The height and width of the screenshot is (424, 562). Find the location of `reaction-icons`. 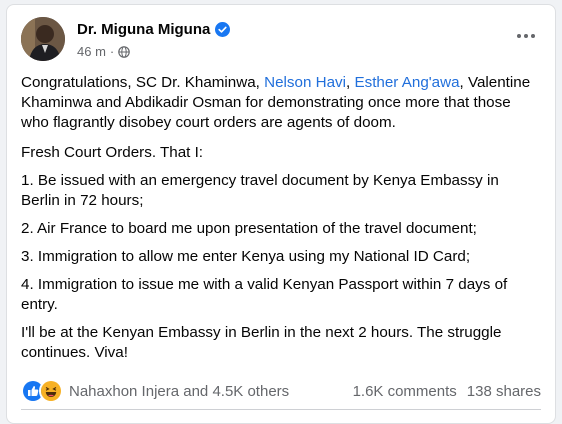

reaction-icons is located at coordinates (42, 391).